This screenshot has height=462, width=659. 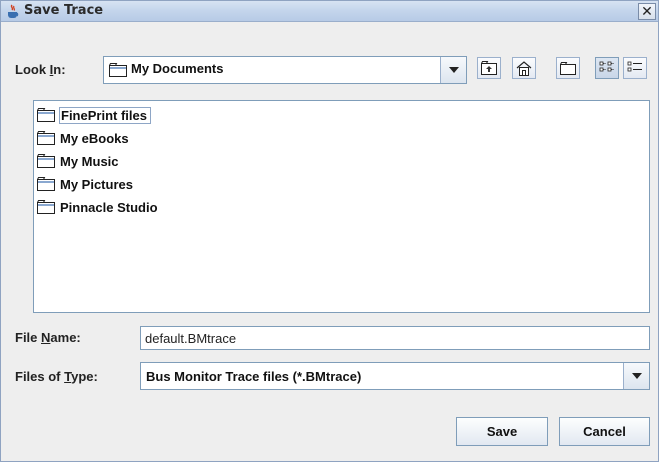 I want to click on file-name-label: File Name:, so click(x=48, y=337).